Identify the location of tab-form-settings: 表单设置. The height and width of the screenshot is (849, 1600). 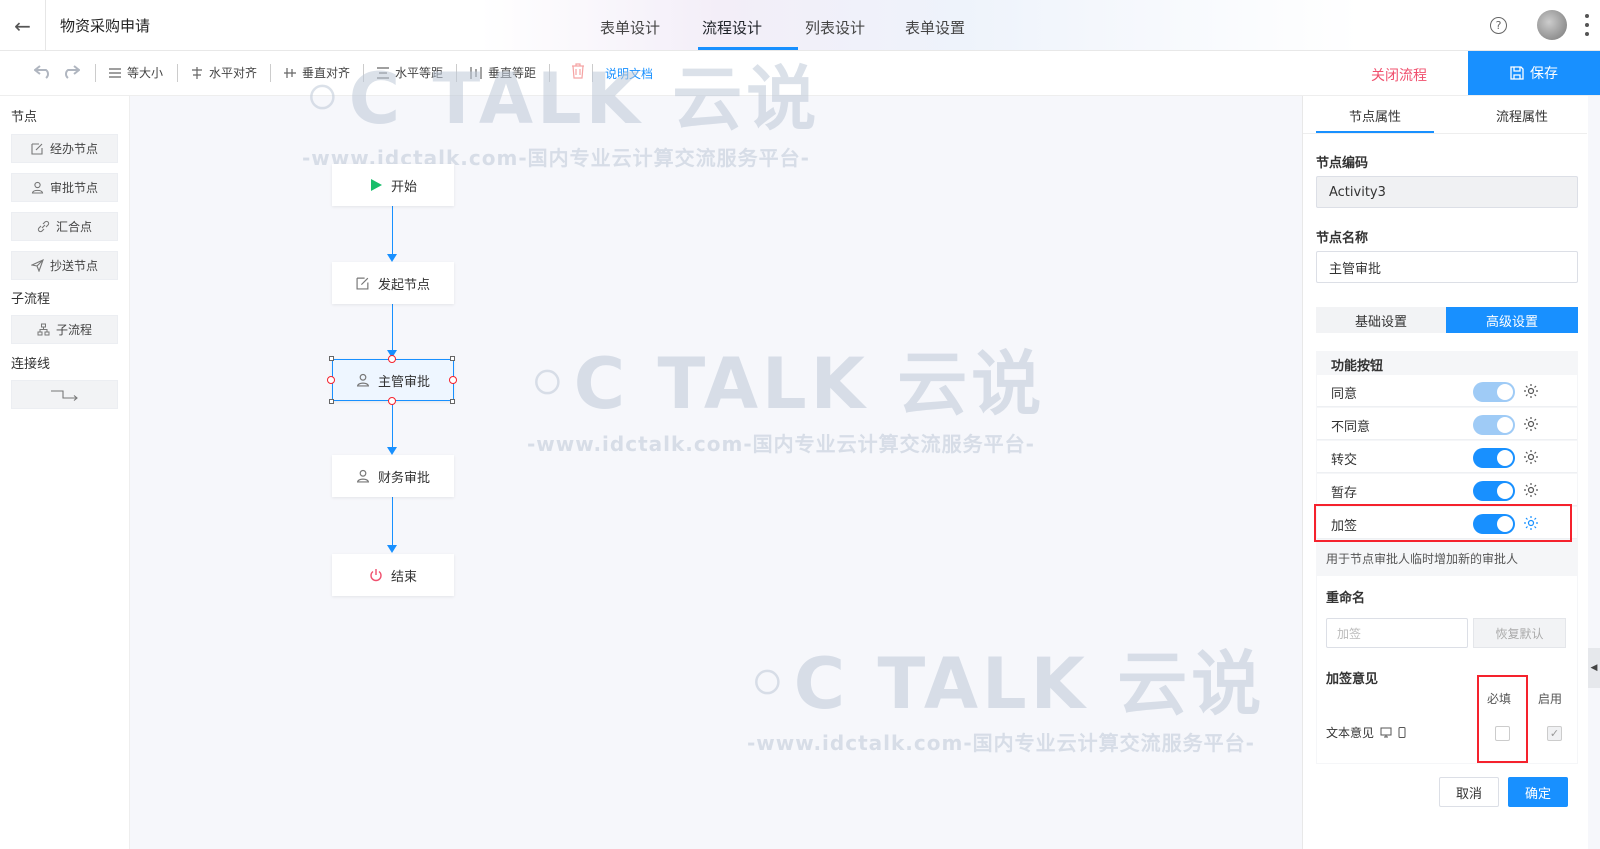
(935, 27).